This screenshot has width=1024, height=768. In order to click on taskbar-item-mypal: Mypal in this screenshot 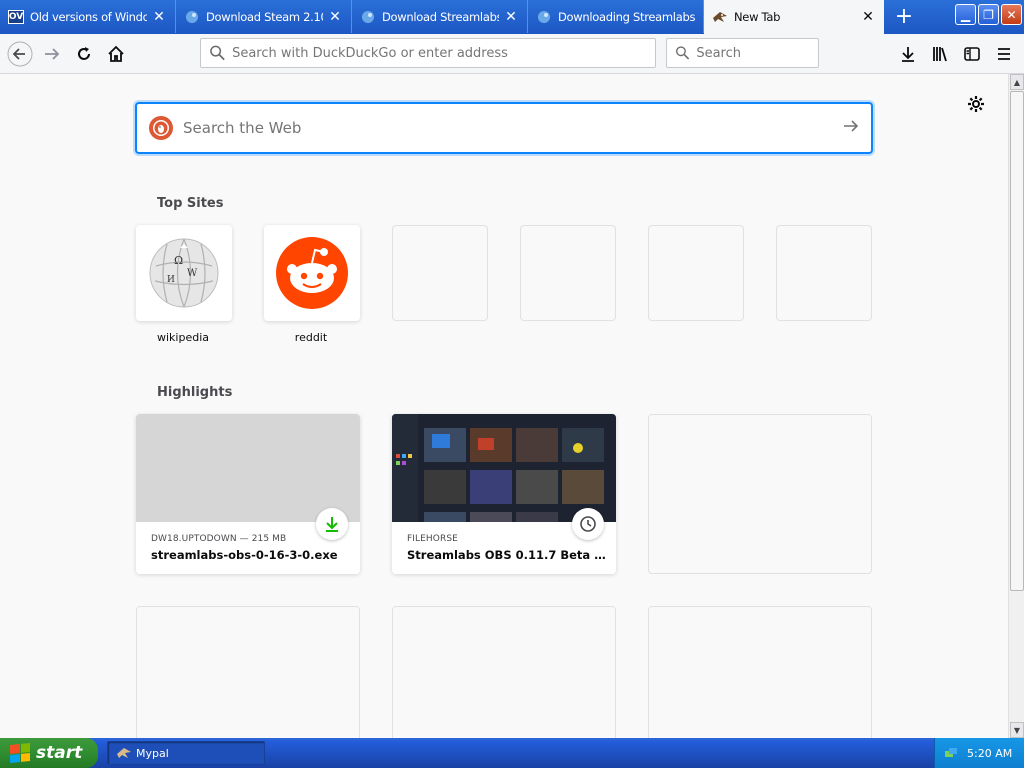, I will do `click(186, 753)`.